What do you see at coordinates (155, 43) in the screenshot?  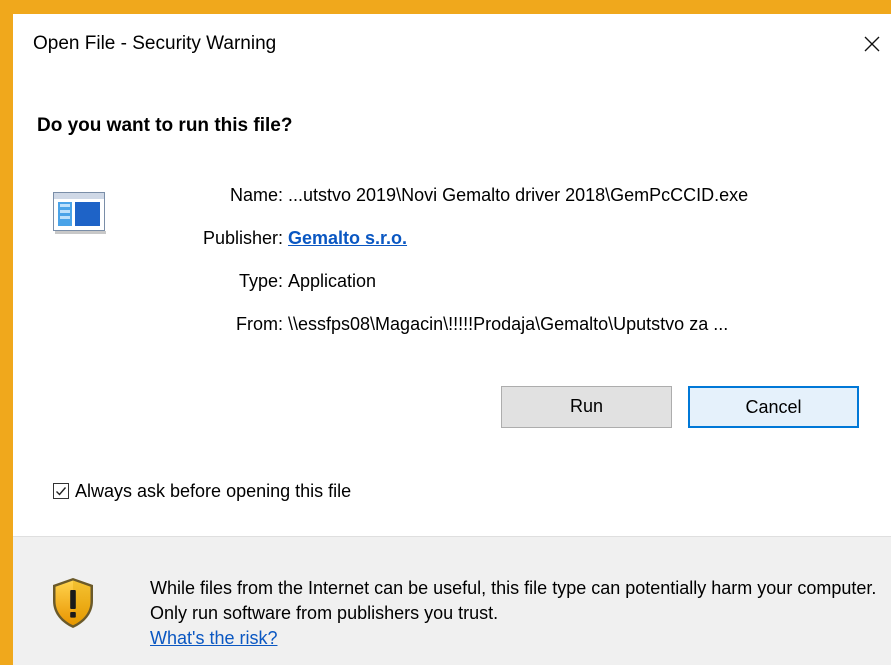 I see `window-title: Open File - Security Warning` at bounding box center [155, 43].